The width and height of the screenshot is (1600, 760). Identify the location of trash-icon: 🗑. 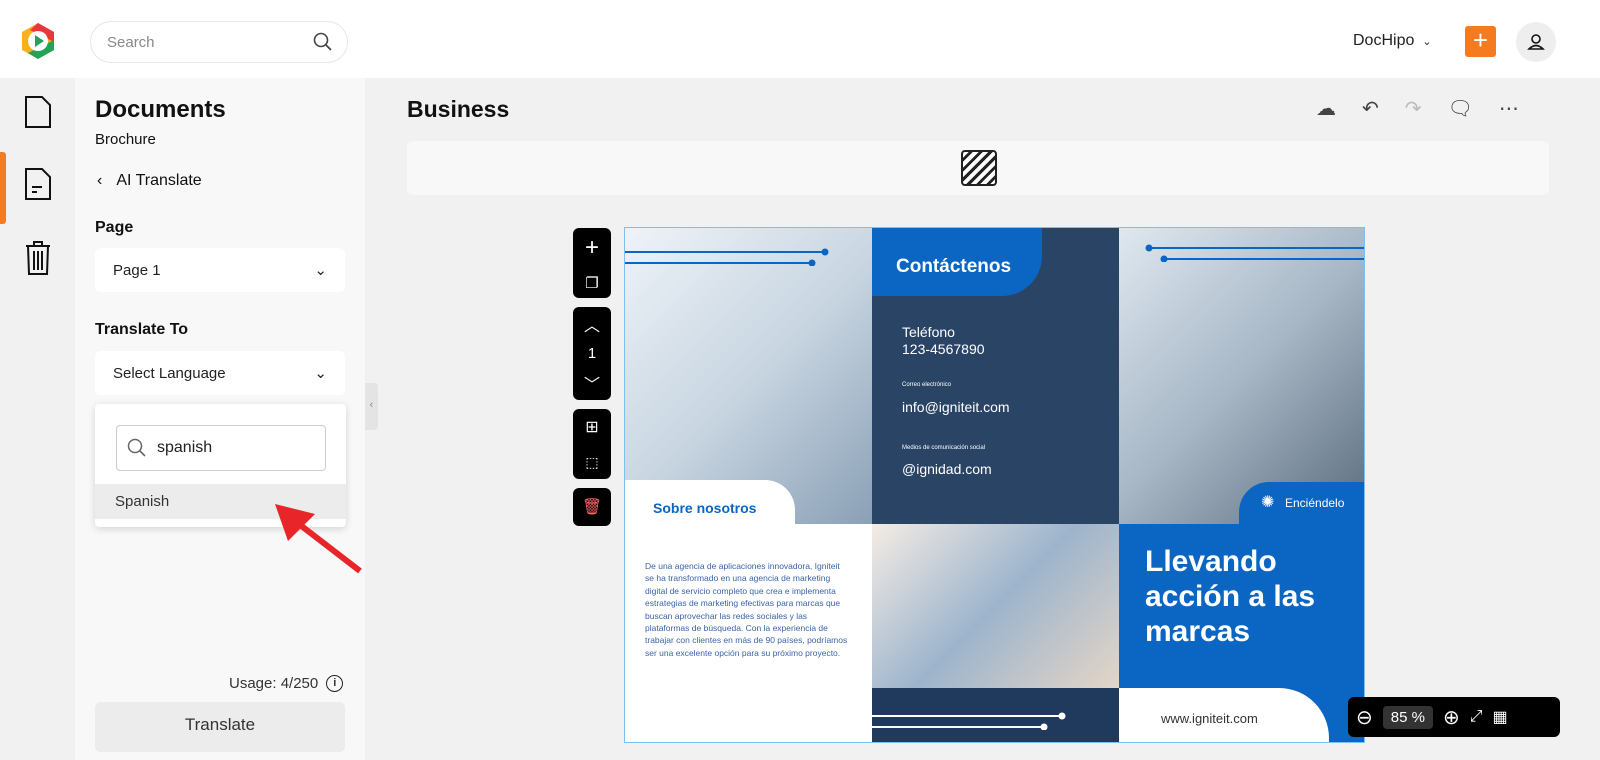
(592, 507).